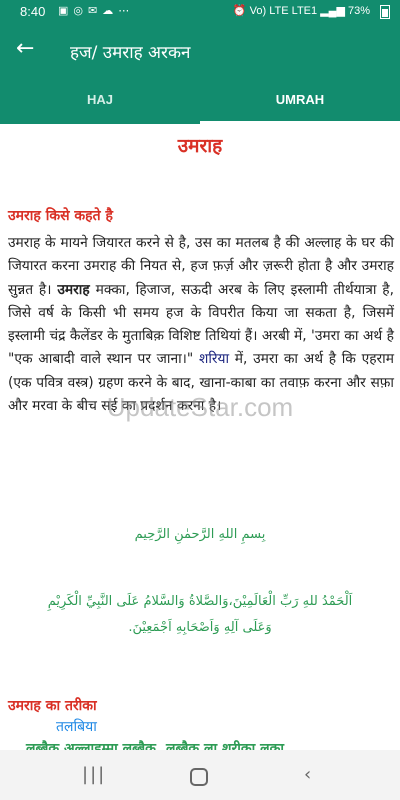 The image size is (400, 800). I want to click on status-right: ⏰ Vo) LTE LTE1 ▂▄▆ 73%, so click(301, 10).